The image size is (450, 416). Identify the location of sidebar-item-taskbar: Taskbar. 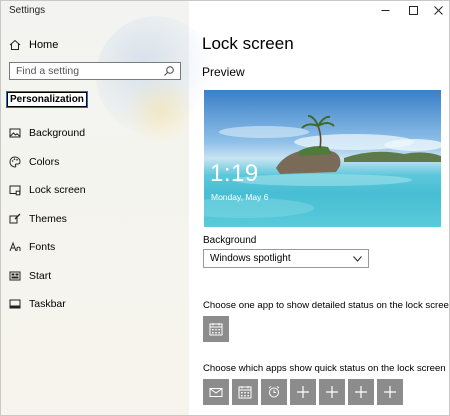
(95, 304).